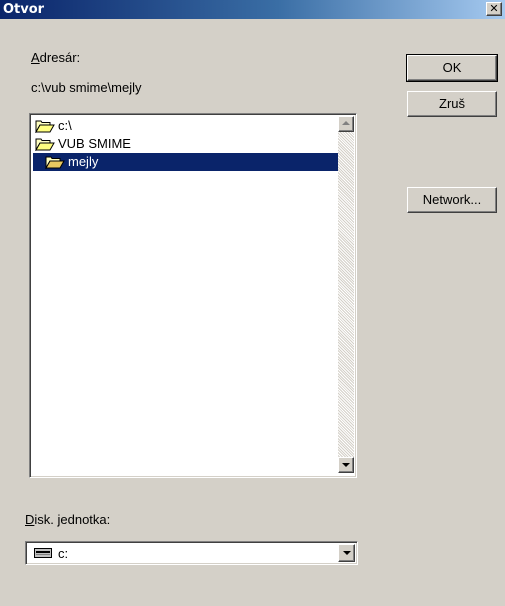 This screenshot has height=606, width=505. What do you see at coordinates (185, 126) in the screenshot?
I see `folder-item-root: c:\` at bounding box center [185, 126].